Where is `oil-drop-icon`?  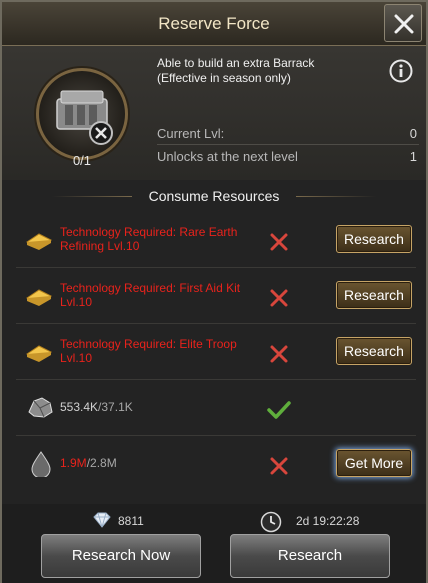
oil-drop-icon is located at coordinates (41, 464).